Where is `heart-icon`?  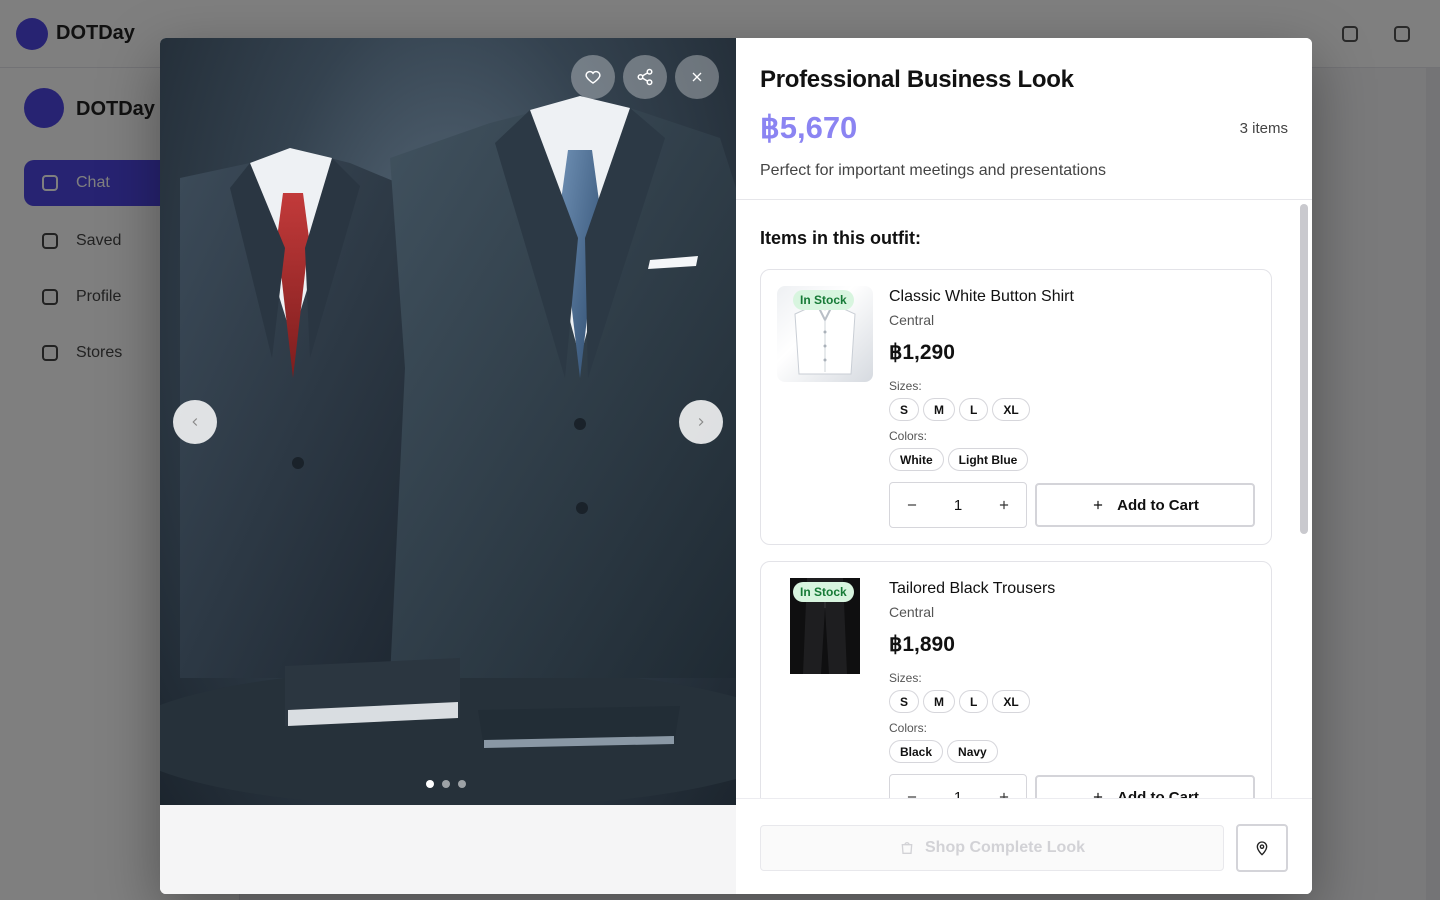 heart-icon is located at coordinates (593, 77).